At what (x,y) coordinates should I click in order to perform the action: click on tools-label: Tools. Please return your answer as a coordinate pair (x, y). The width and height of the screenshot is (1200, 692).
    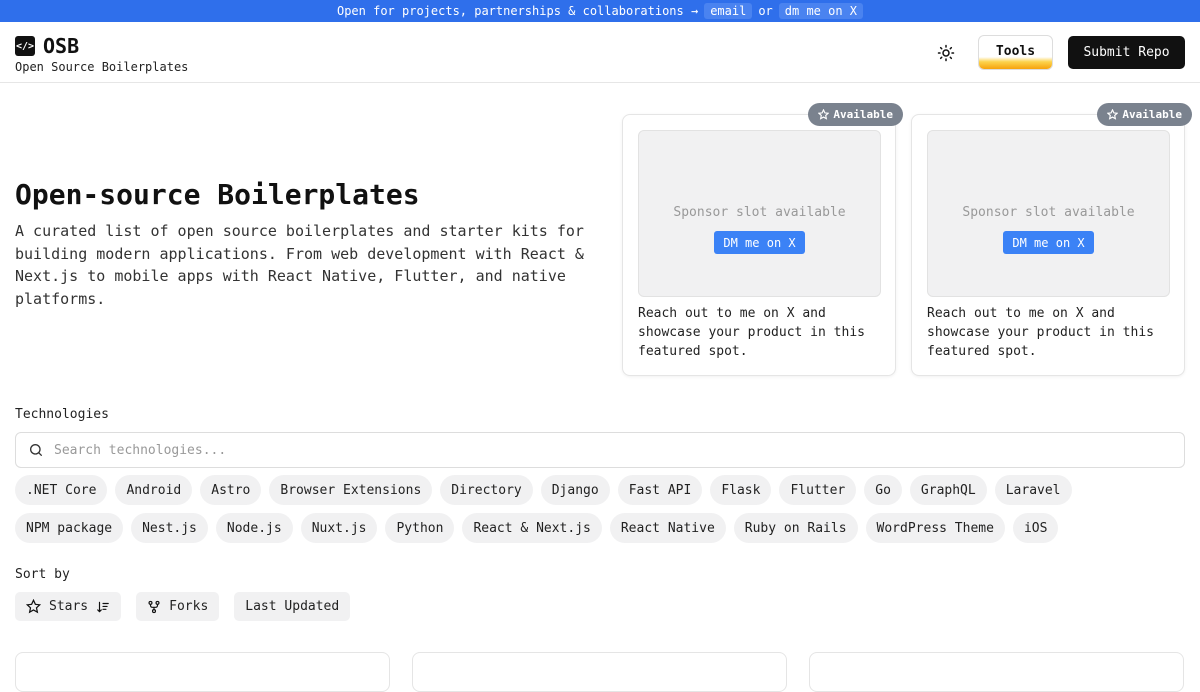
    Looking at the image, I should click on (1015, 51).